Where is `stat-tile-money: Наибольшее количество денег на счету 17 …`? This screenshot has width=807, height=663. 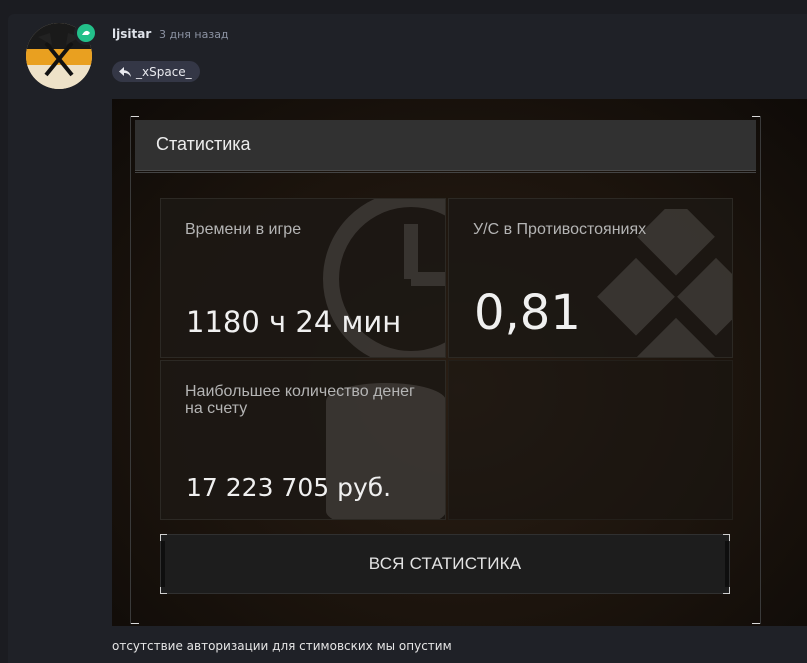
stat-tile-money: Наибольшее количество денег на счету 17 … is located at coordinates (303, 440).